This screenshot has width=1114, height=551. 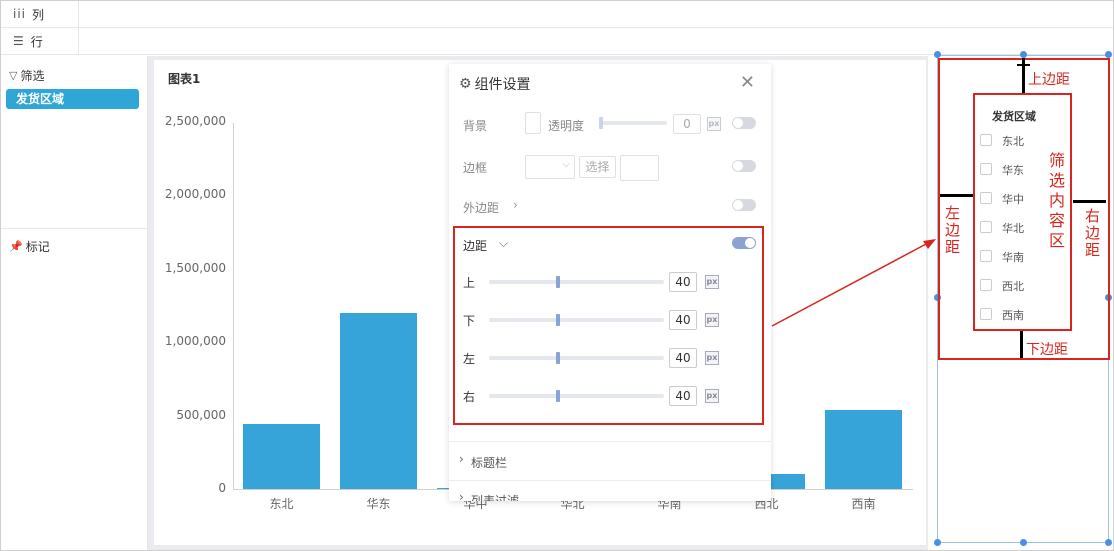 What do you see at coordinates (1047, 350) in the screenshot?
I see `bottom-margin-annotation: 下边距` at bounding box center [1047, 350].